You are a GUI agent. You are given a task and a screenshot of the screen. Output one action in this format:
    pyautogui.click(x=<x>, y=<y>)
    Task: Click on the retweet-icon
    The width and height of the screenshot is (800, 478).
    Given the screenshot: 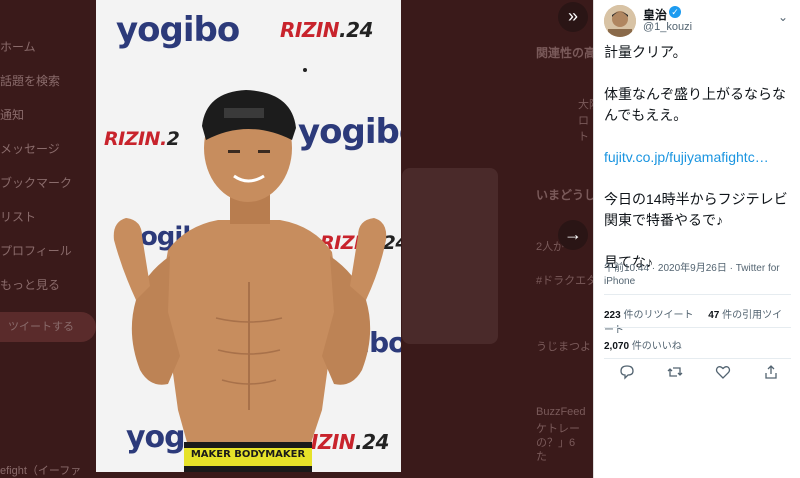 What is the action you would take?
    pyautogui.click(x=675, y=372)
    